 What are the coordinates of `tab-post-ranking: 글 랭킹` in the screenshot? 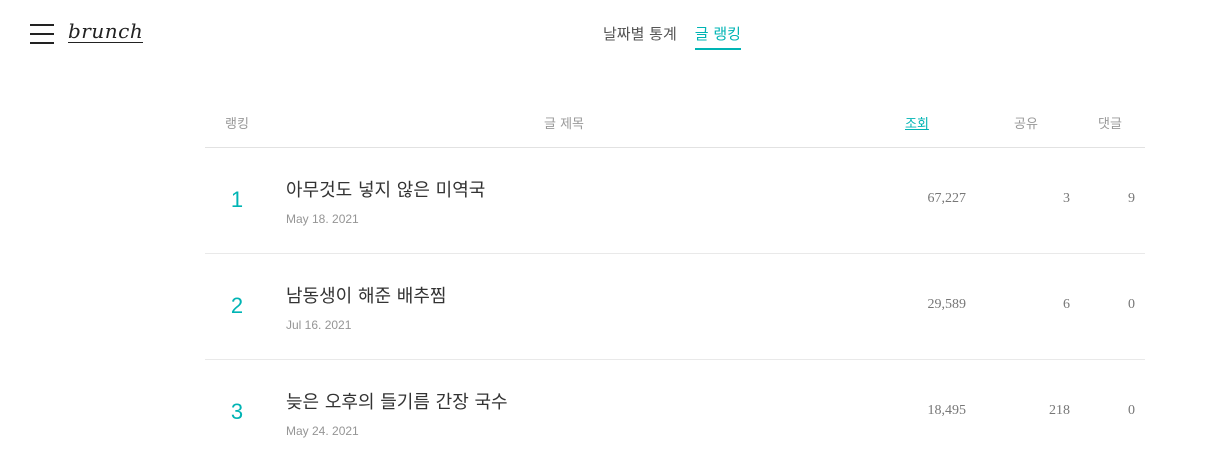 It's located at (717, 37).